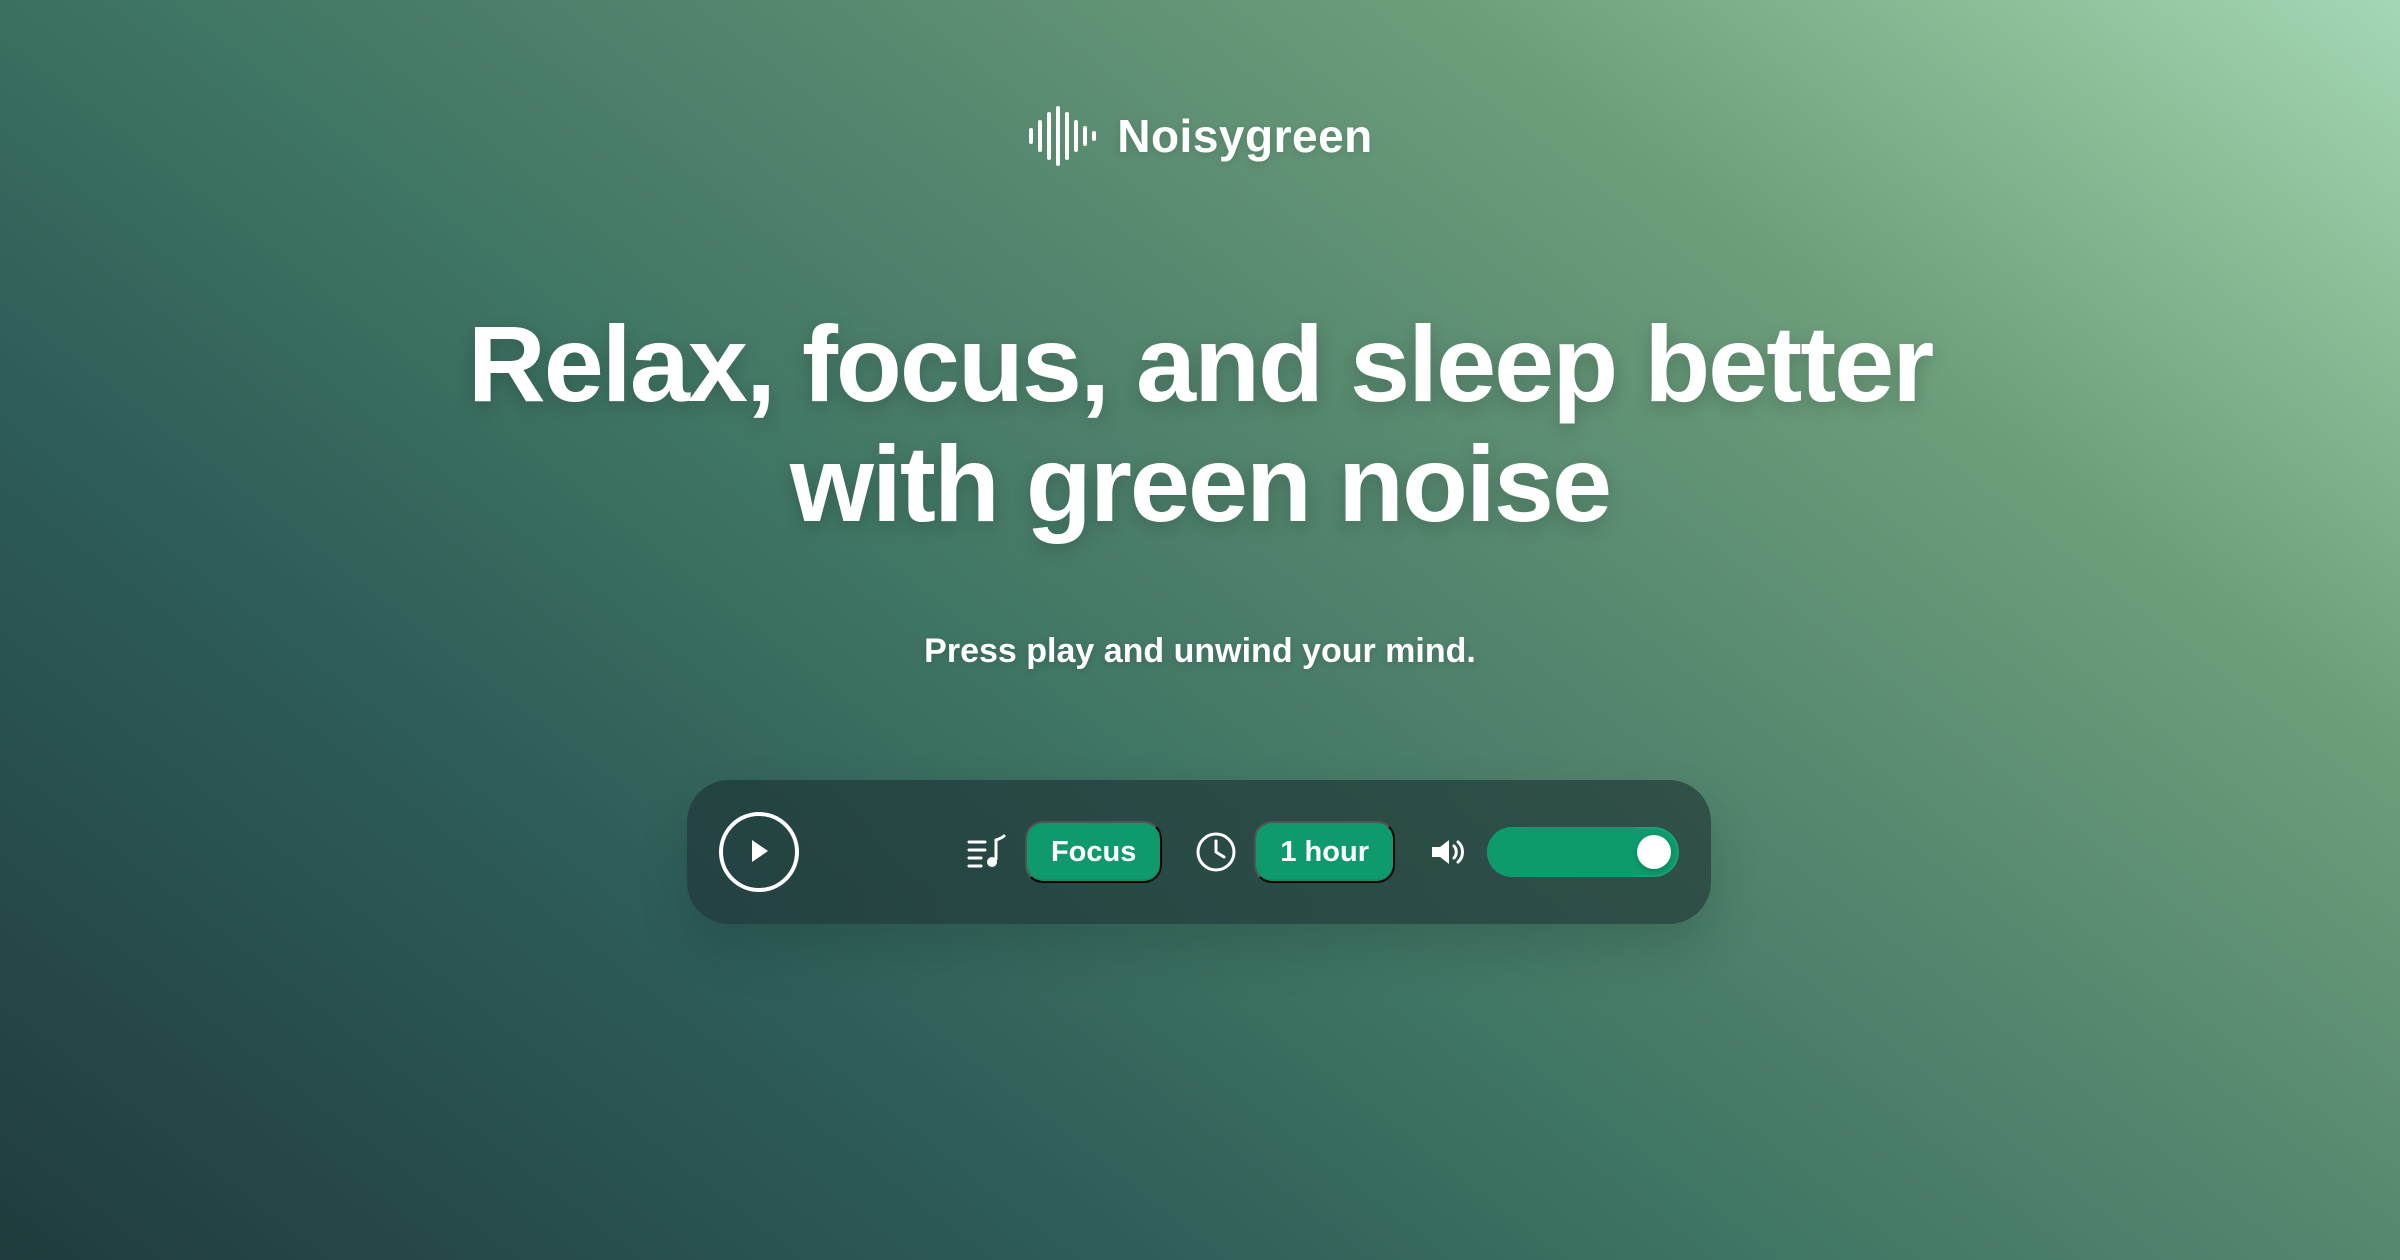 The height and width of the screenshot is (1260, 2400). I want to click on mode-control: Focus, so click(1064, 852).